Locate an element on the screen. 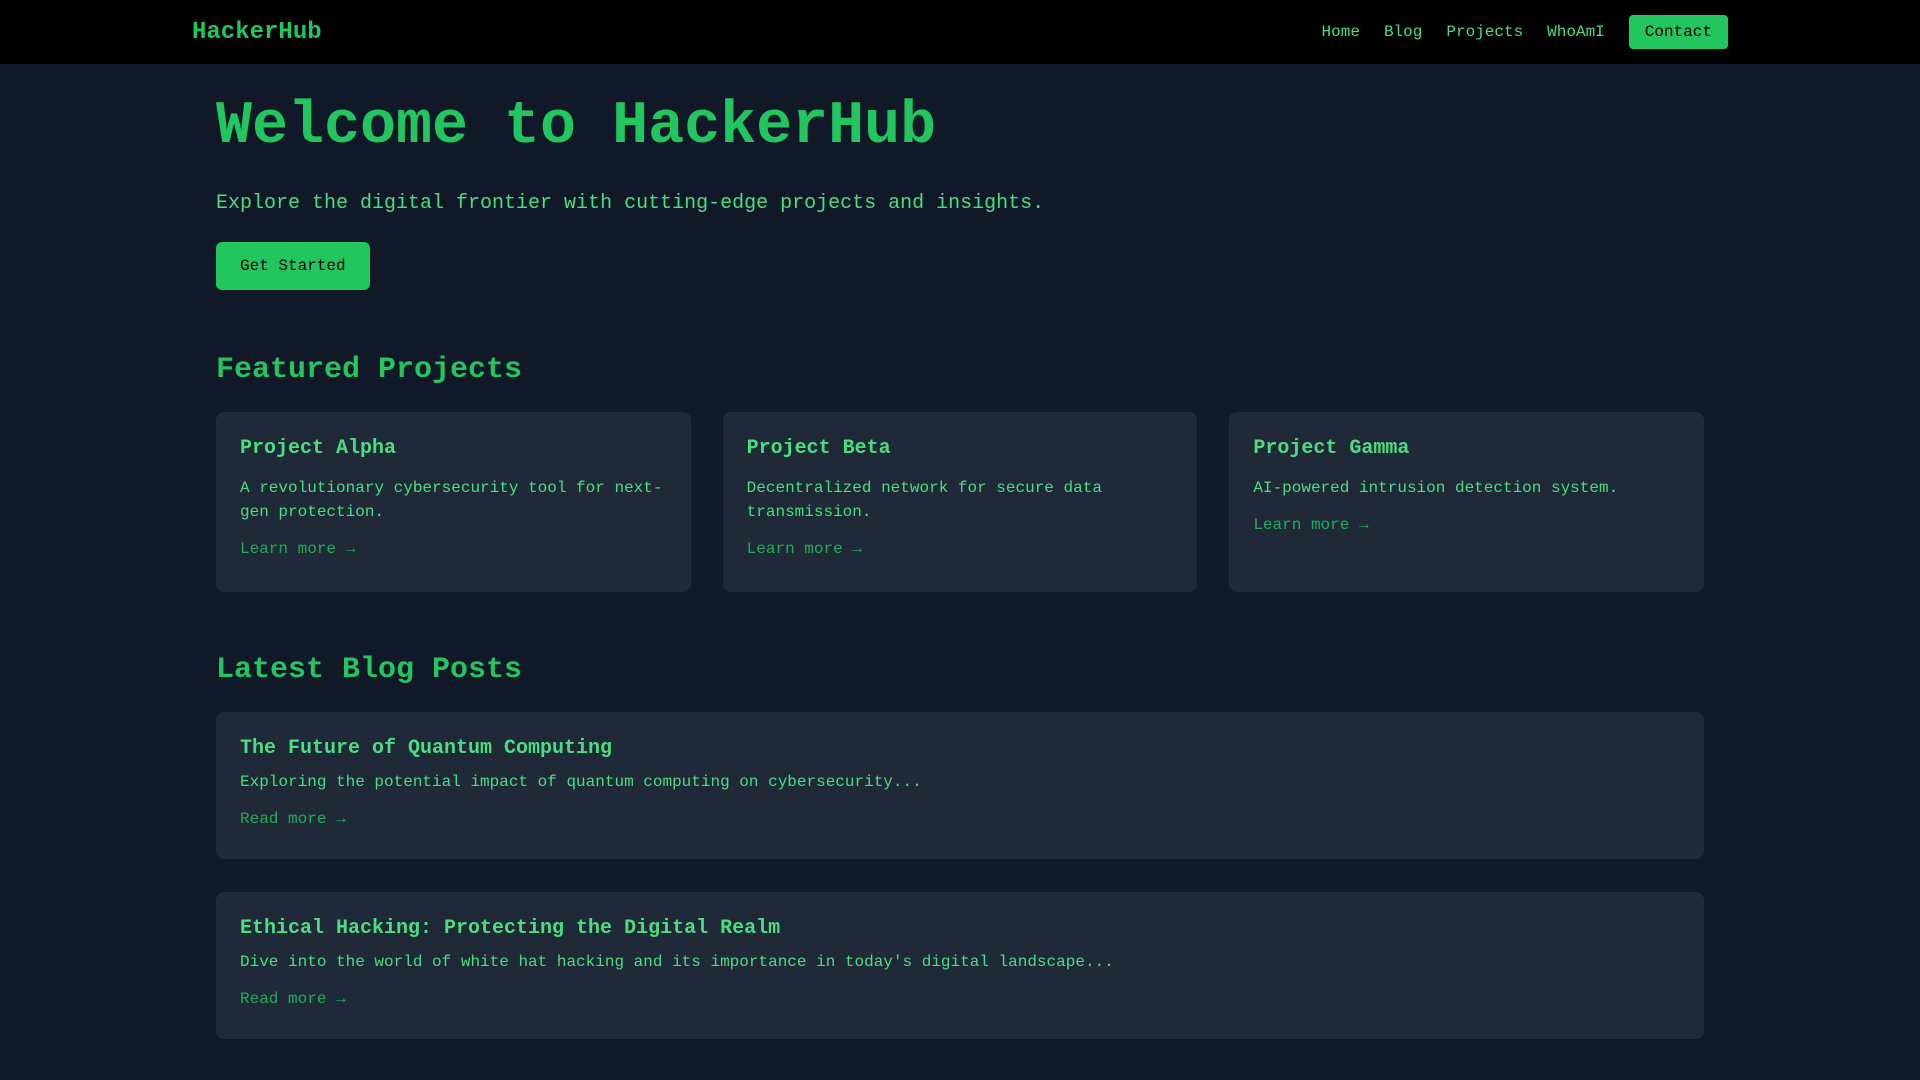 Image resolution: width=1920 pixels, height=1080 pixels. brand-logo: HackerHub is located at coordinates (257, 32).